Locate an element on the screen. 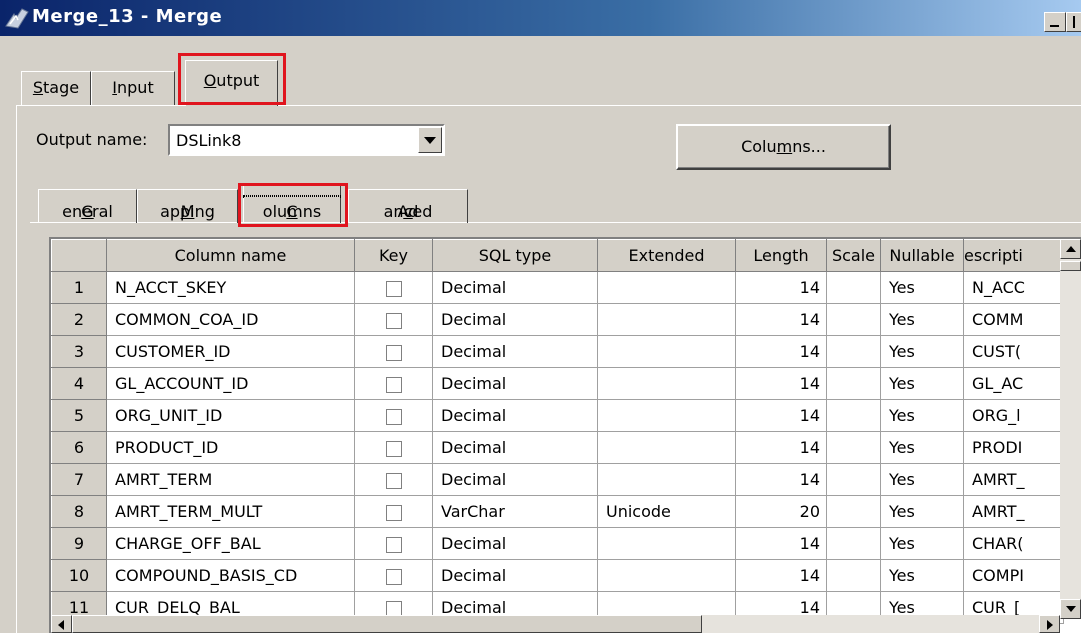  table-row: 5 ORG_UNIT_ID Decimal 14 Yes ORG_l is located at coordinates (557, 415).